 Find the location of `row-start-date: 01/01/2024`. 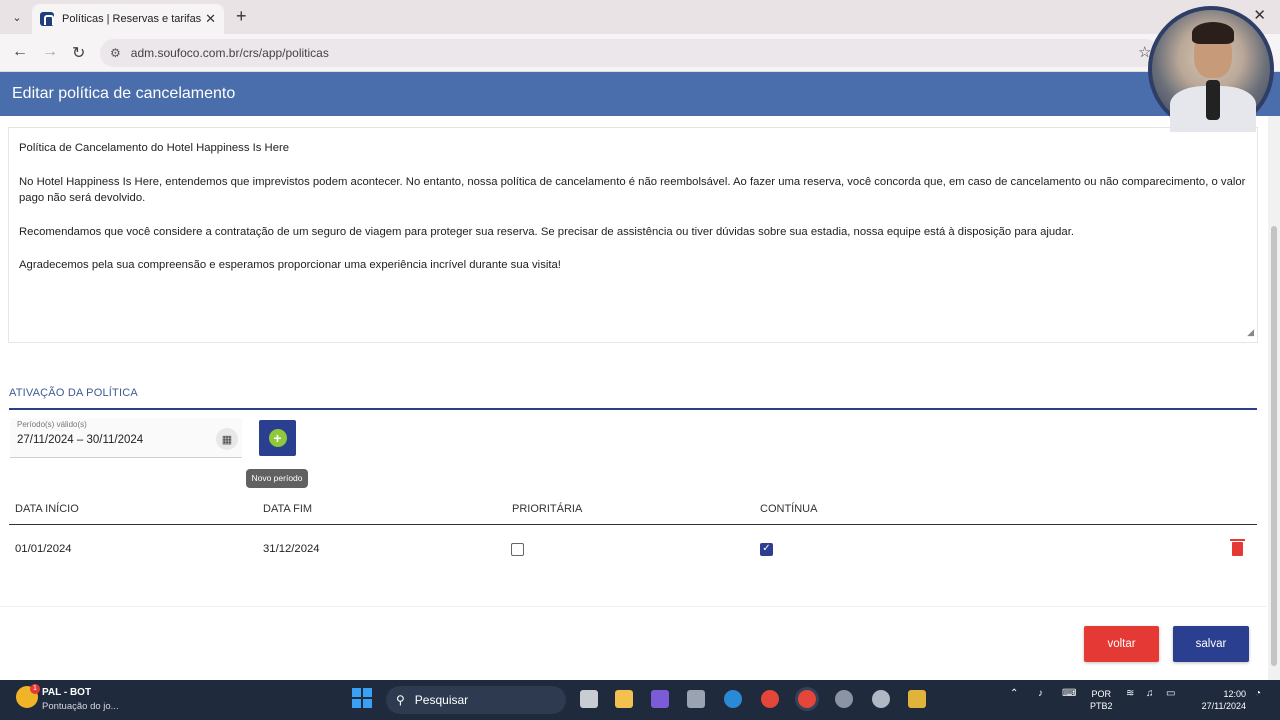

row-start-date: 01/01/2024 is located at coordinates (43, 549).